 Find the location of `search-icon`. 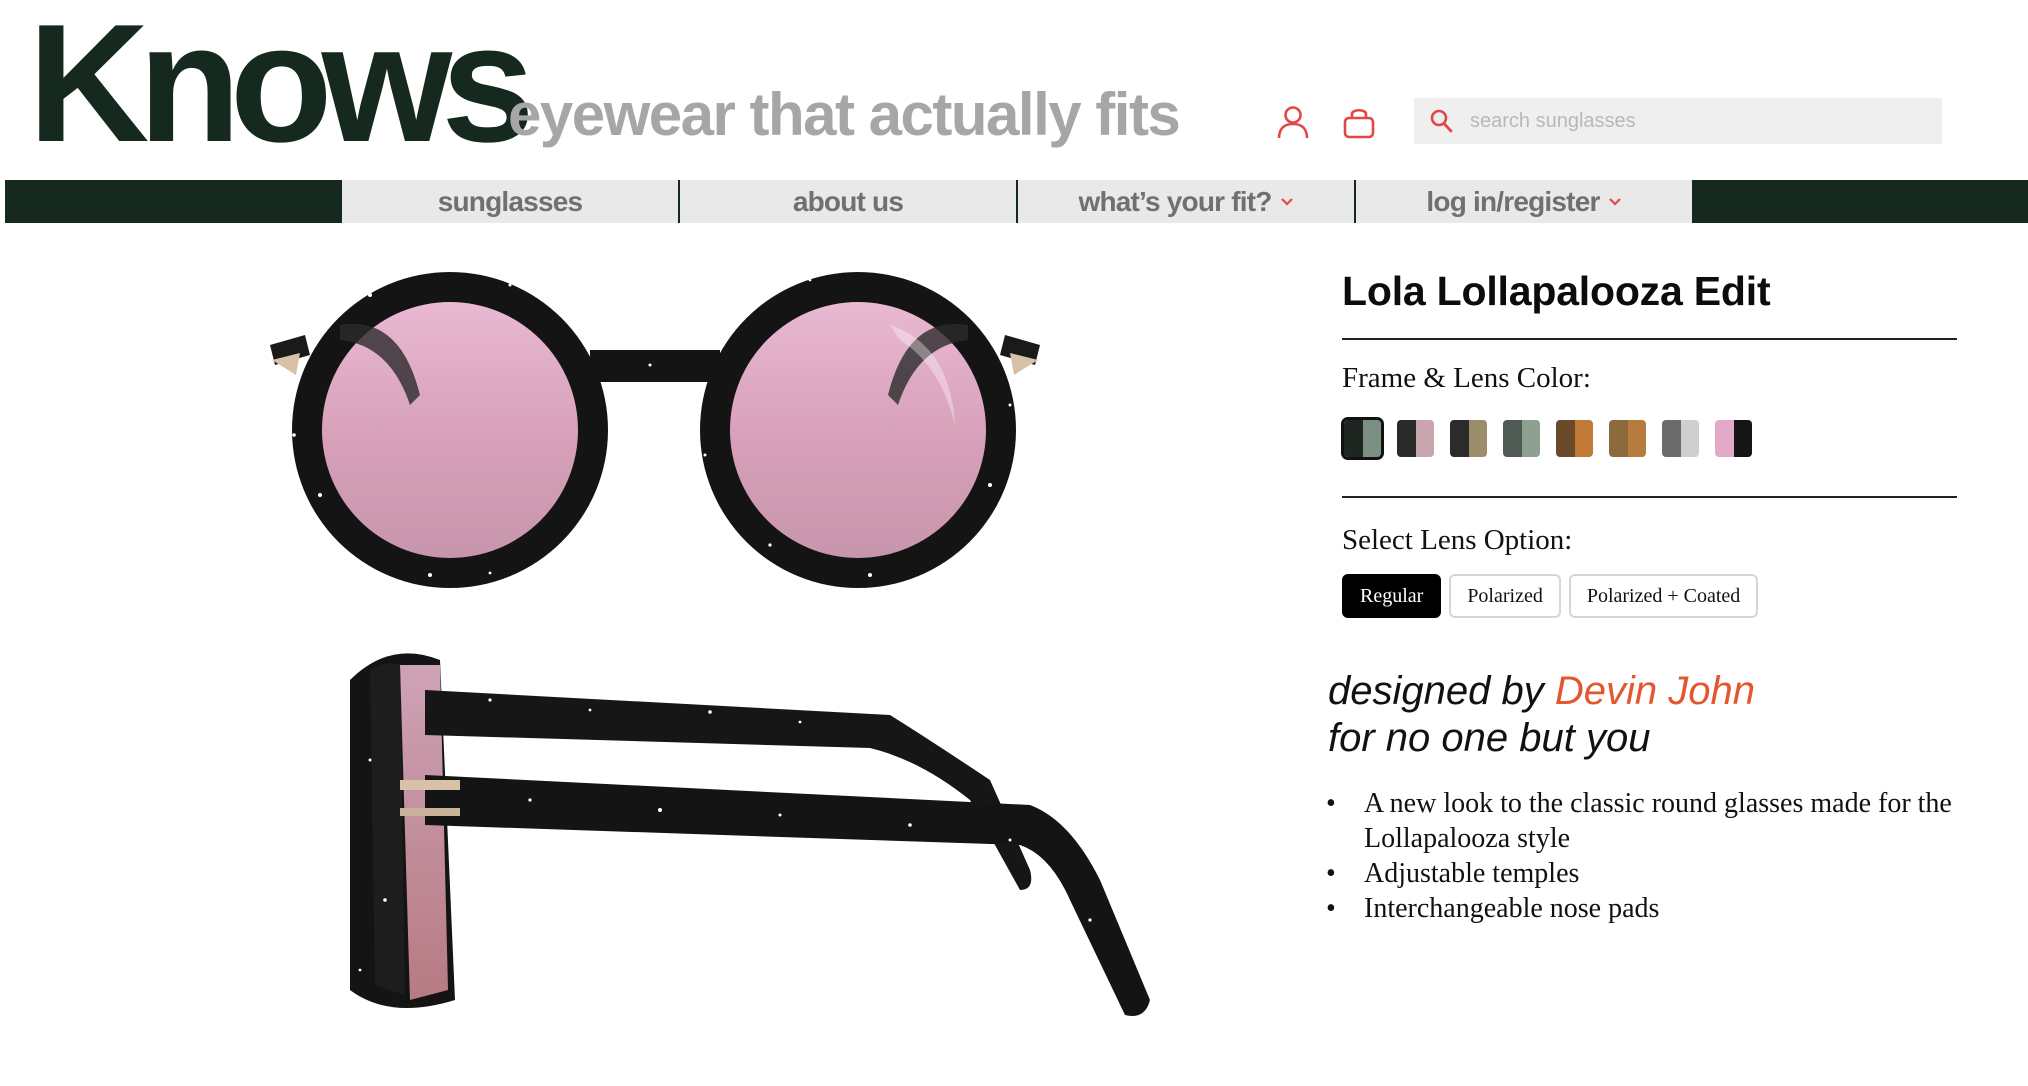

search-icon is located at coordinates (1441, 121).